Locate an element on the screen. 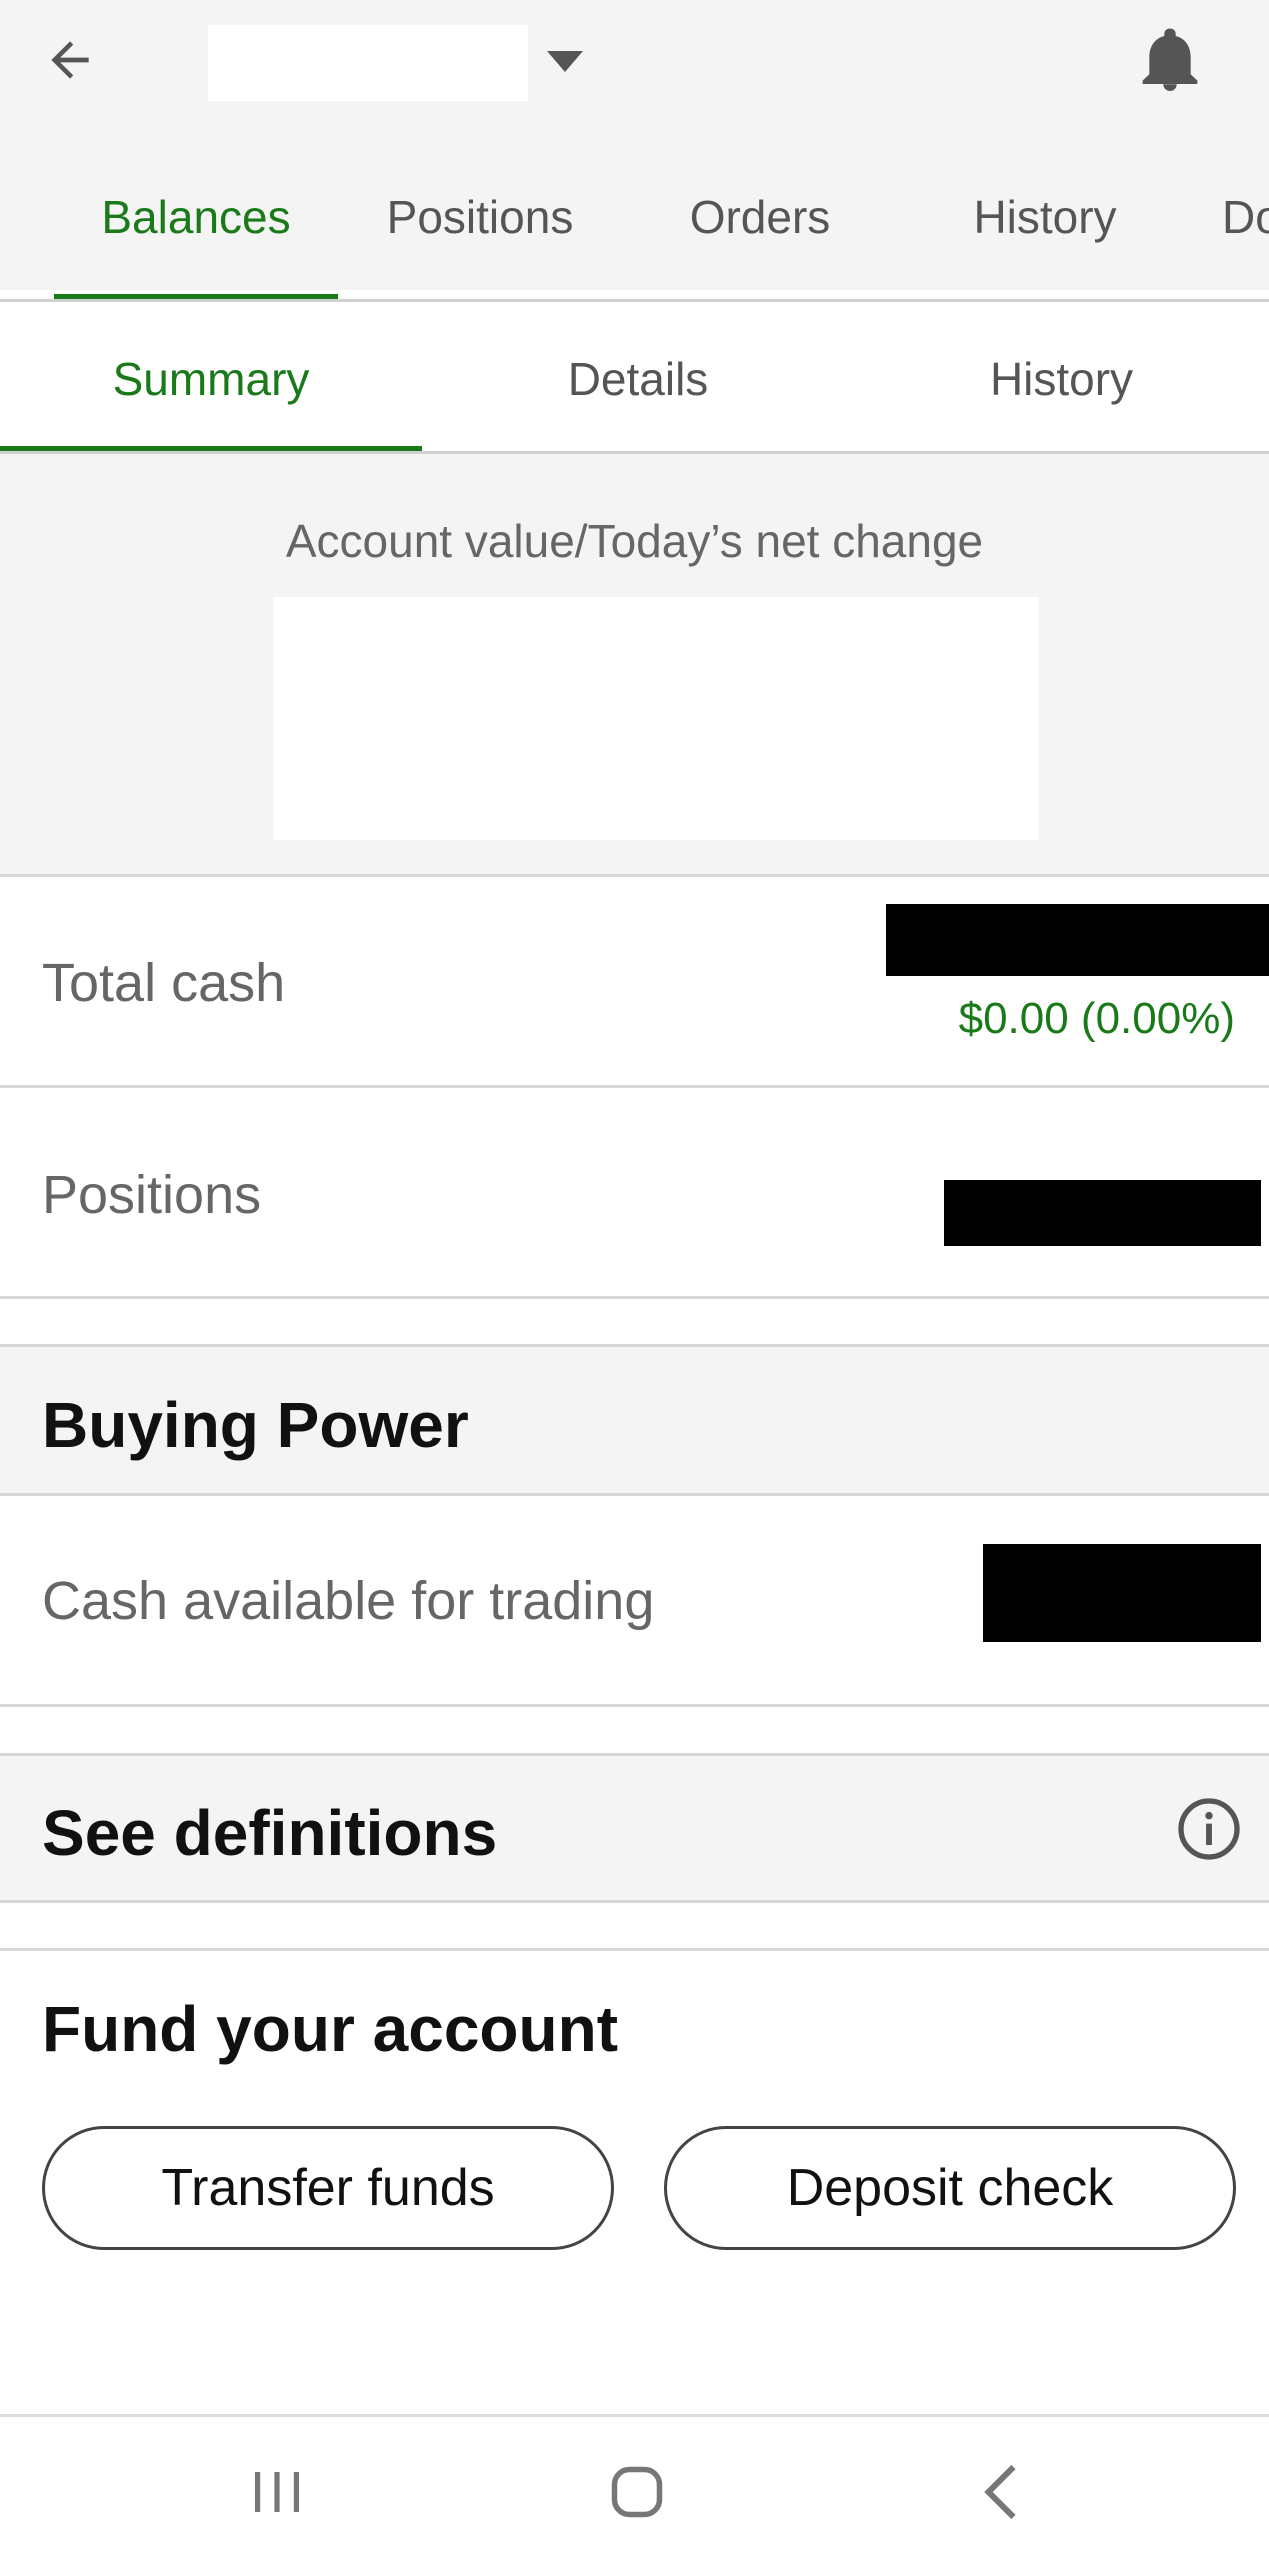  tab-history: History is located at coordinates (1045, 246).